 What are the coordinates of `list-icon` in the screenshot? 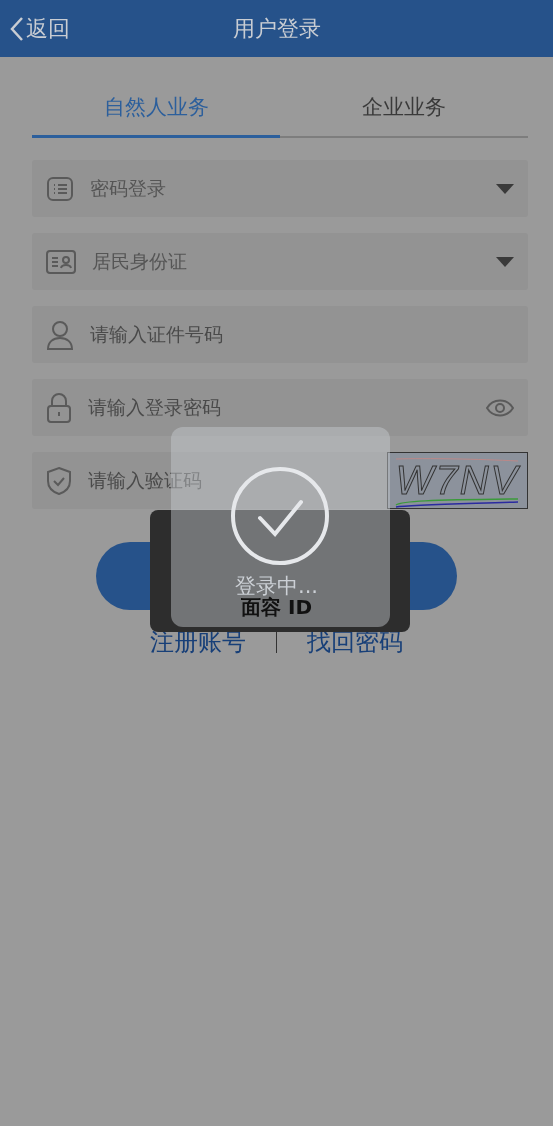 It's located at (60, 188).